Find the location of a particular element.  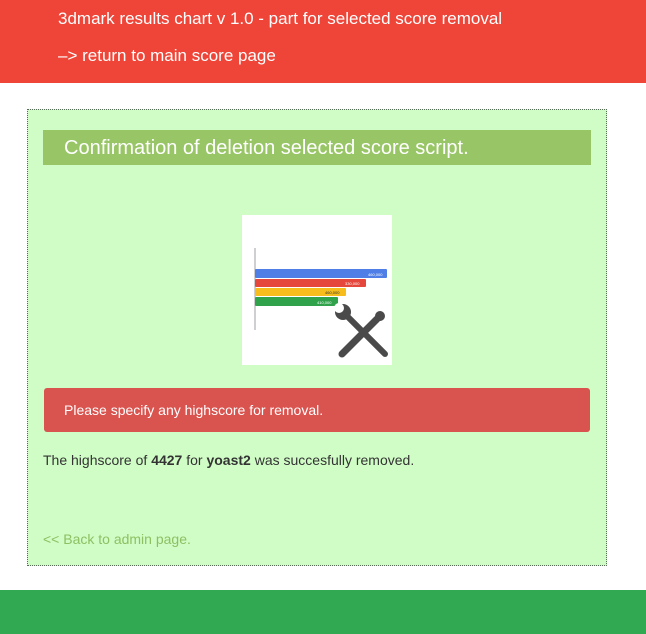

wrench-screwdriver-icon is located at coordinates (361, 330).